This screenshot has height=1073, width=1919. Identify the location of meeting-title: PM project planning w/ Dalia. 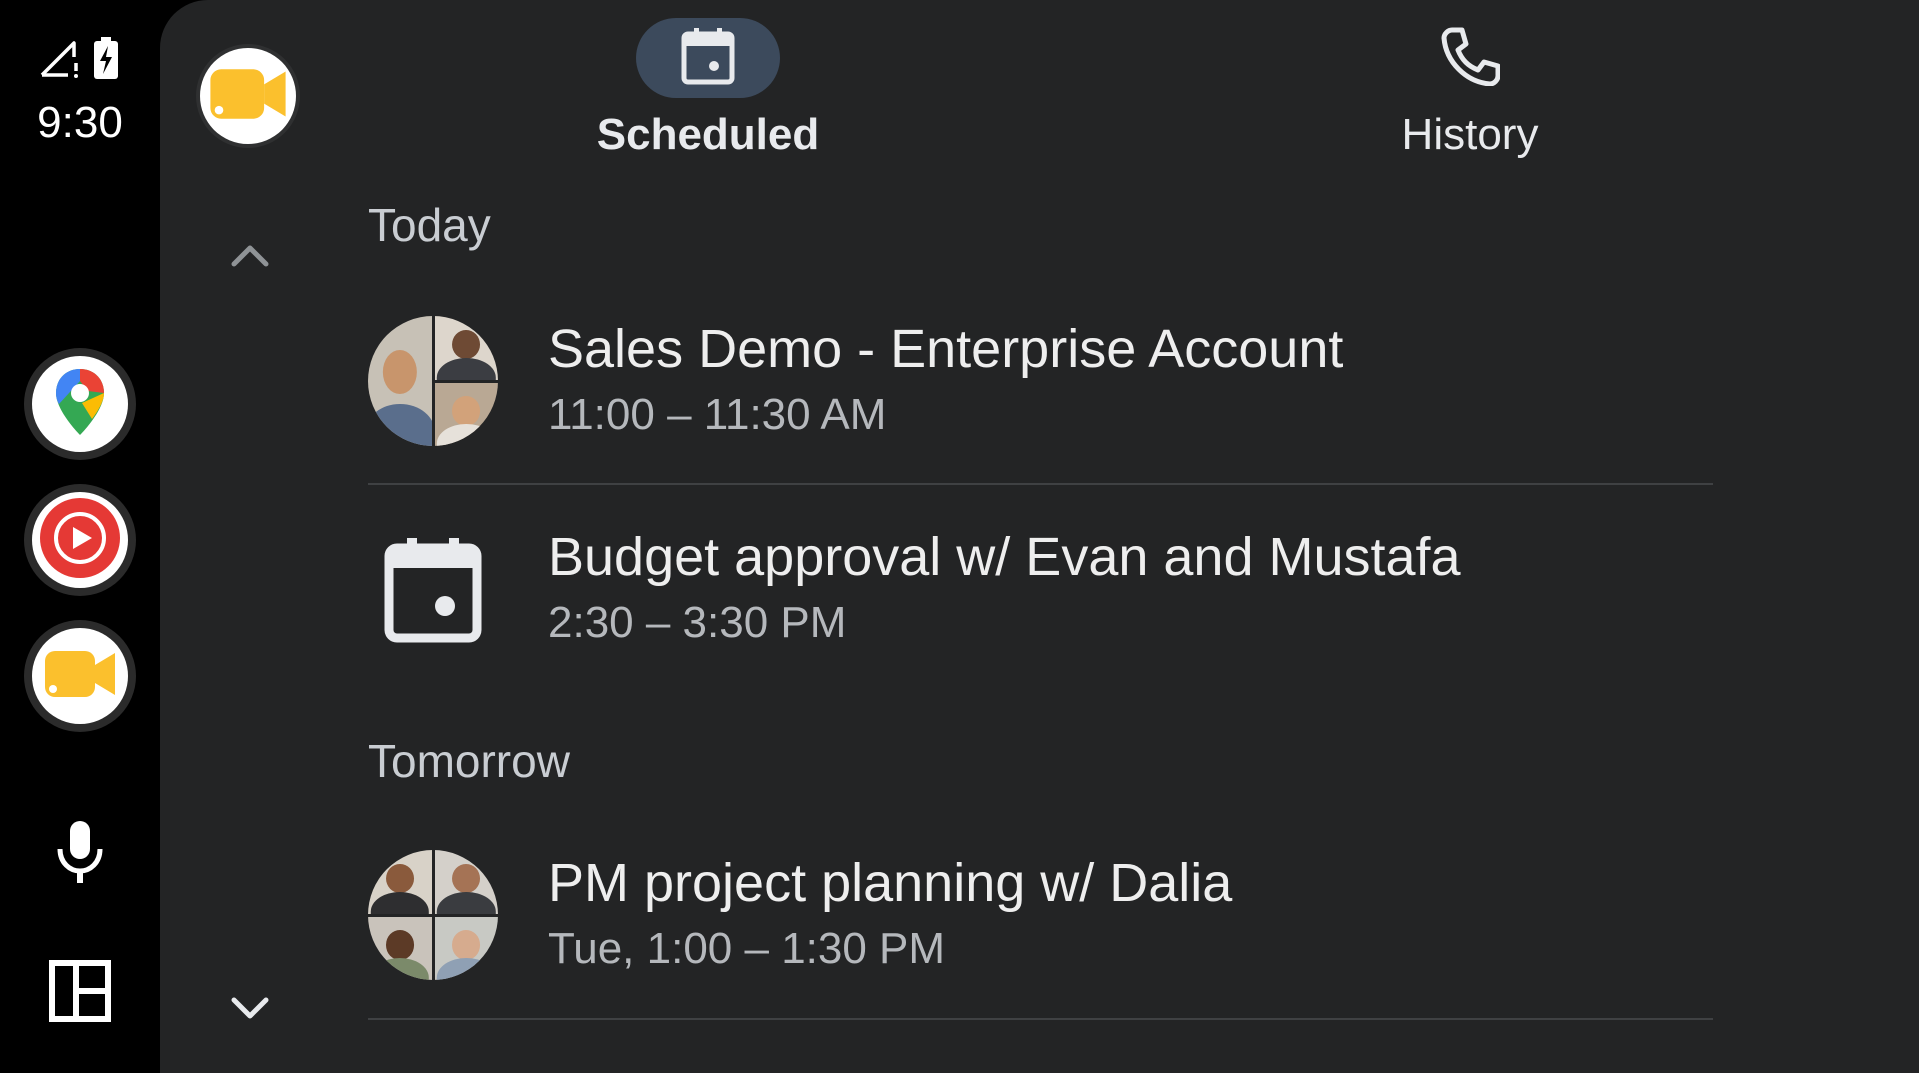
(890, 883).